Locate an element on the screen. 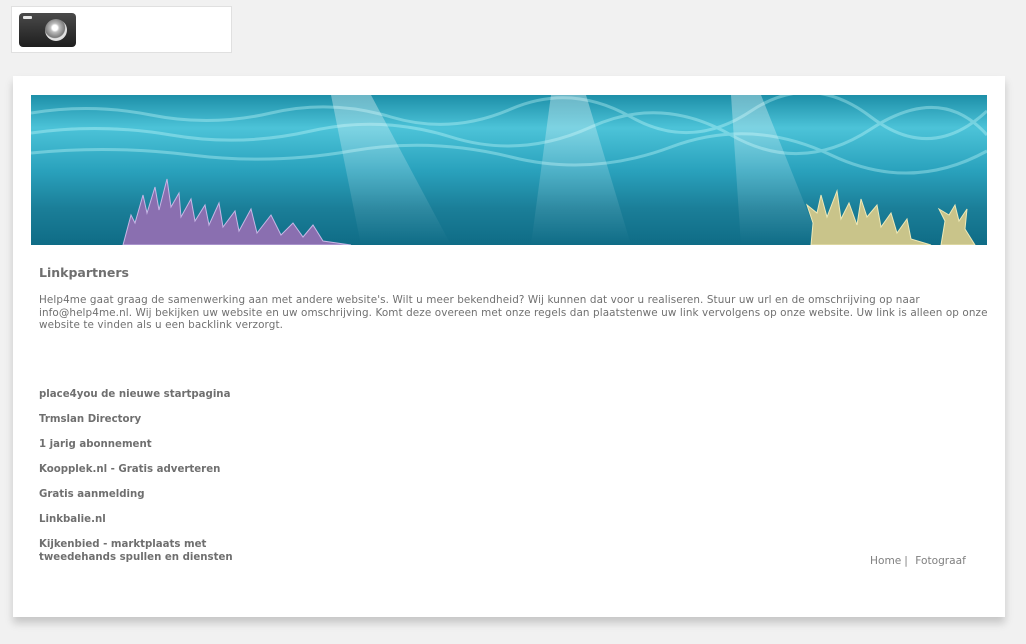 This screenshot has width=1026, height=644. link-partner-item: Gratis aanmelding is located at coordinates (149, 495).